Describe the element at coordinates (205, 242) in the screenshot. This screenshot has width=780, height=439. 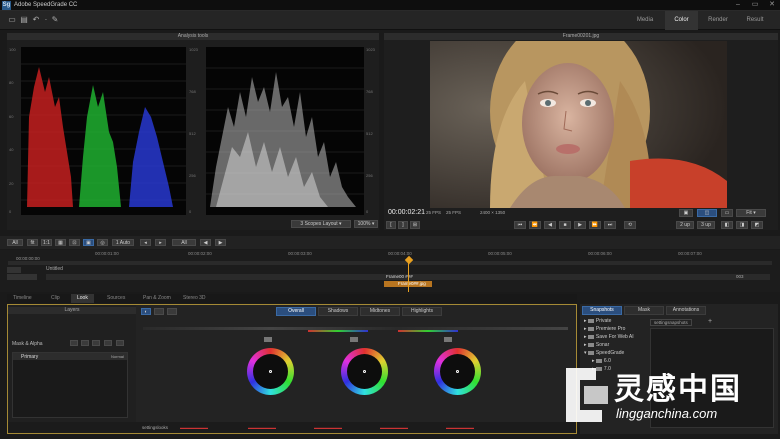
I see `prev-shot-button: ◀` at that location.